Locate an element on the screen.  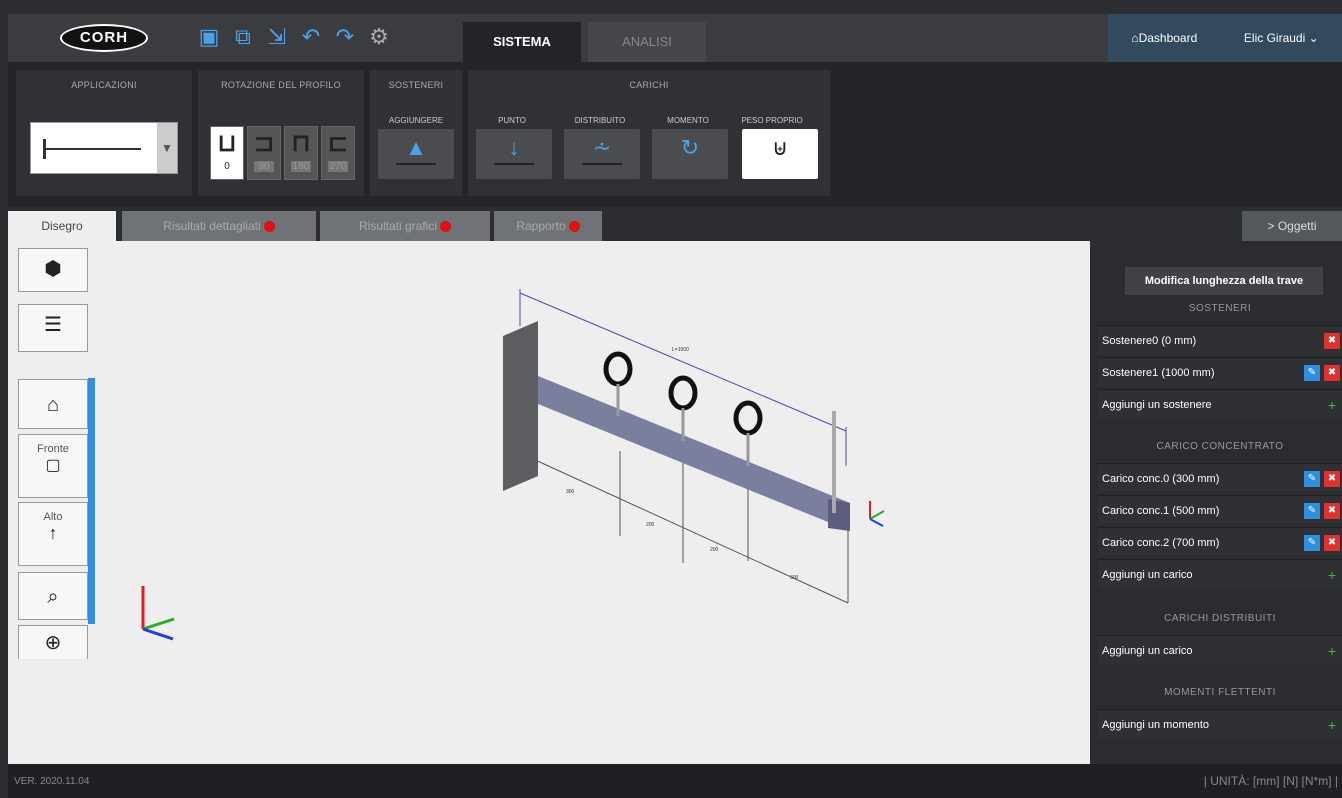
self-weight-button: ⊎ is located at coordinates (780, 154).